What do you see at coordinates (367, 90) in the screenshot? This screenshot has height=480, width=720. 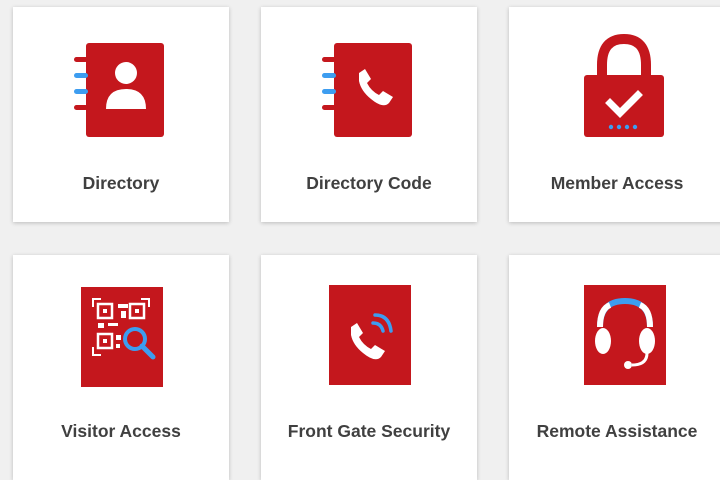 I see `address-book-phone-icon` at bounding box center [367, 90].